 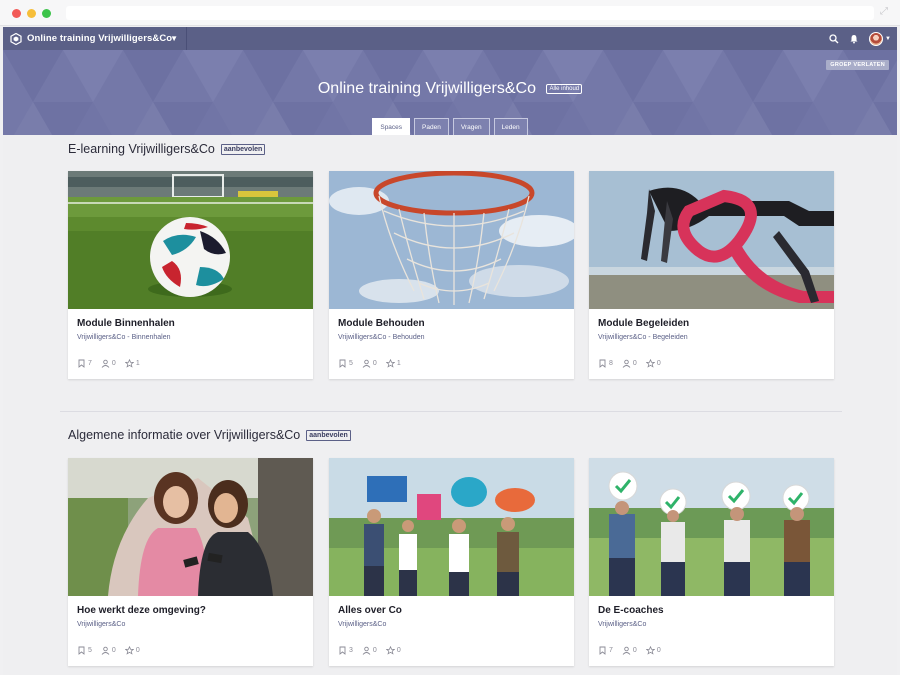 I want to click on tab-paden: Paden, so click(x=431, y=126).